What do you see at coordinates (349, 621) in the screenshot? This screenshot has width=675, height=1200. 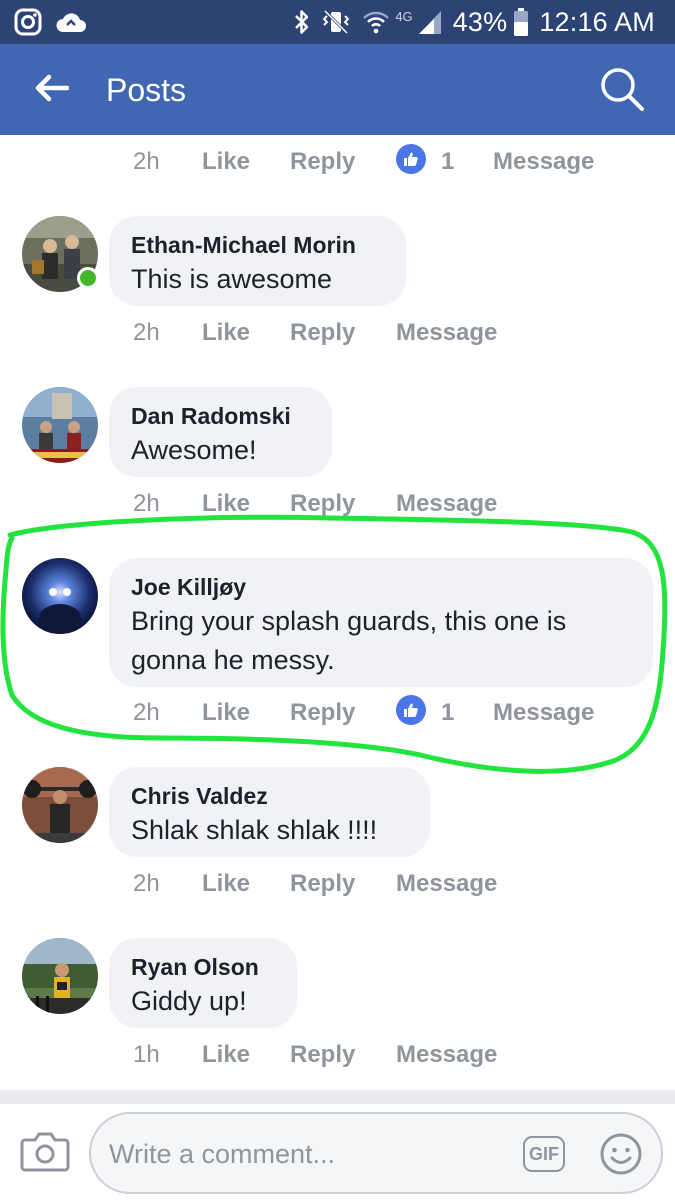 I see `comment-text: Bring your splash guards, this one is` at bounding box center [349, 621].